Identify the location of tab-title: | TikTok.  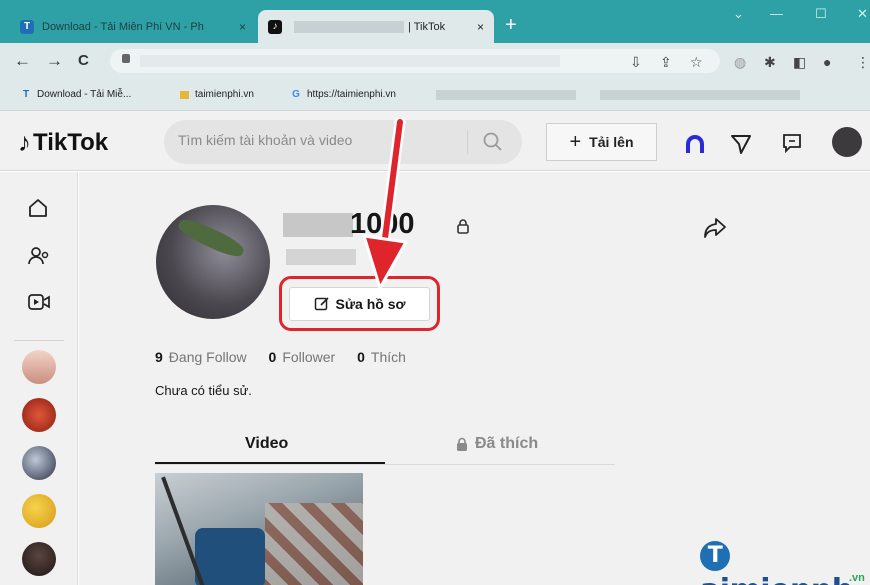
(427, 26).